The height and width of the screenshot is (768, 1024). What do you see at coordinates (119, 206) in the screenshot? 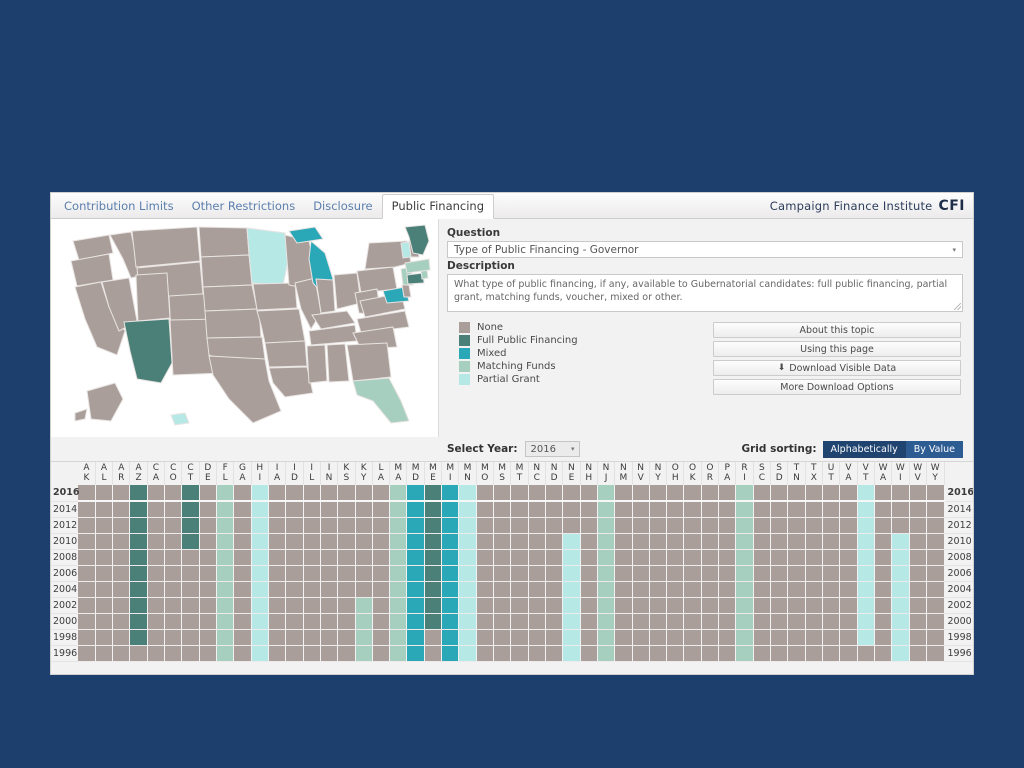
I see `tab-contribution-limits: Contribution Limits` at bounding box center [119, 206].